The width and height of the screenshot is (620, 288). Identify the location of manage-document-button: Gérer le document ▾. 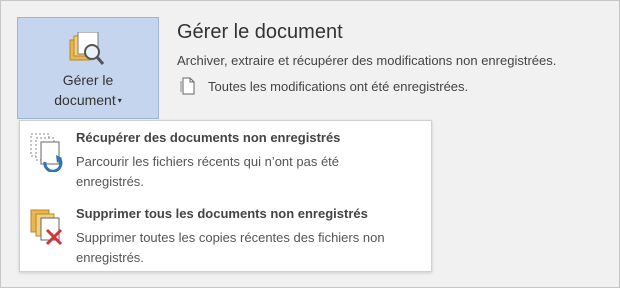
(88, 68).